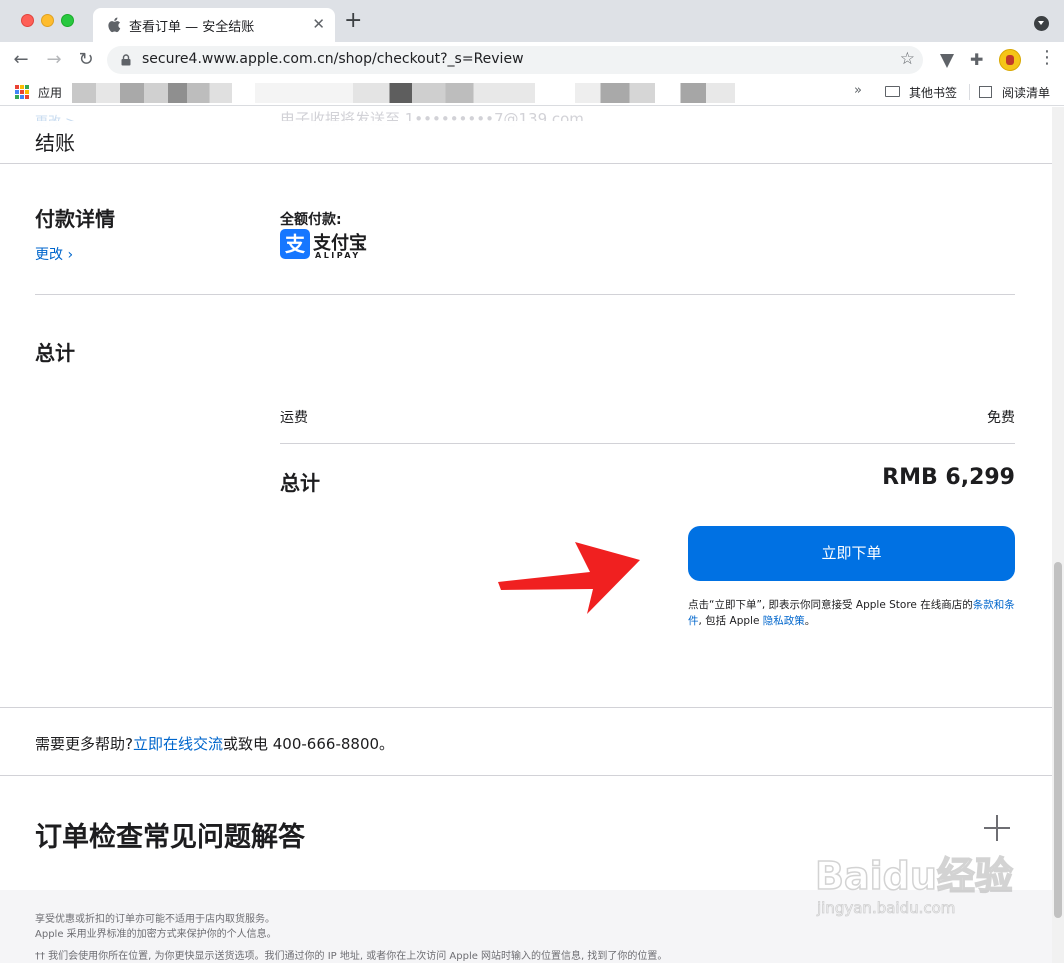  What do you see at coordinates (907, 59) in the screenshot?
I see `bookmark-star-icon: ☆` at bounding box center [907, 59].